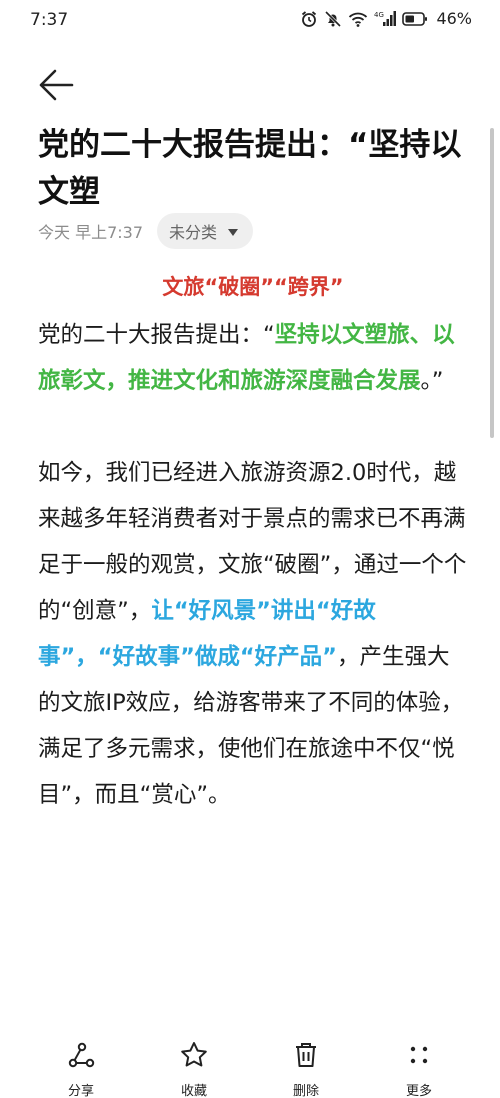 The image size is (500, 1098). I want to click on scrollbar, so click(492, 283).